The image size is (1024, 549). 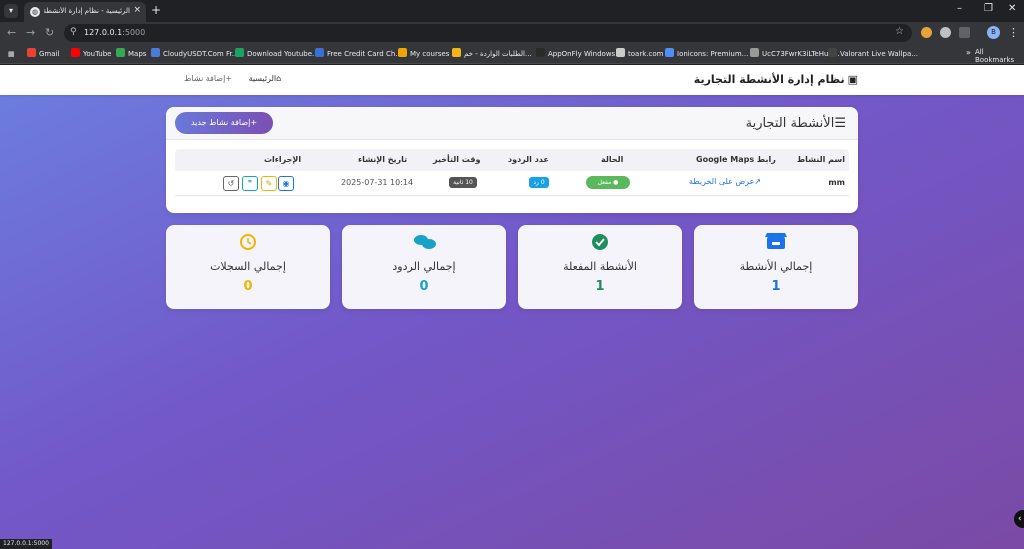 What do you see at coordinates (1013, 32) in the screenshot?
I see `browser-menu-icon: ⋮` at bounding box center [1013, 32].